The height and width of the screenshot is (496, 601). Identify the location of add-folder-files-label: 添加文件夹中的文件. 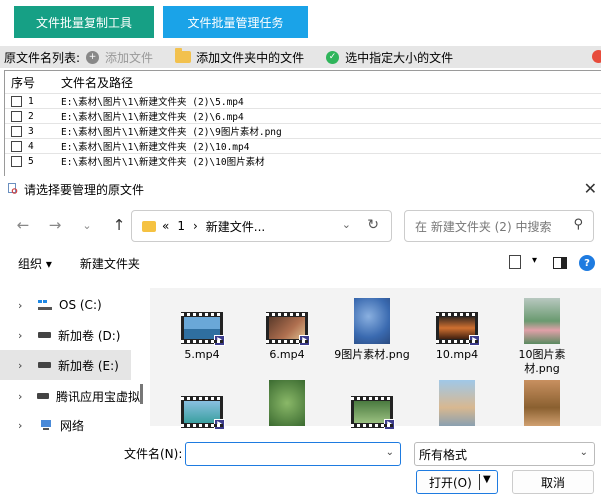
(250, 57).